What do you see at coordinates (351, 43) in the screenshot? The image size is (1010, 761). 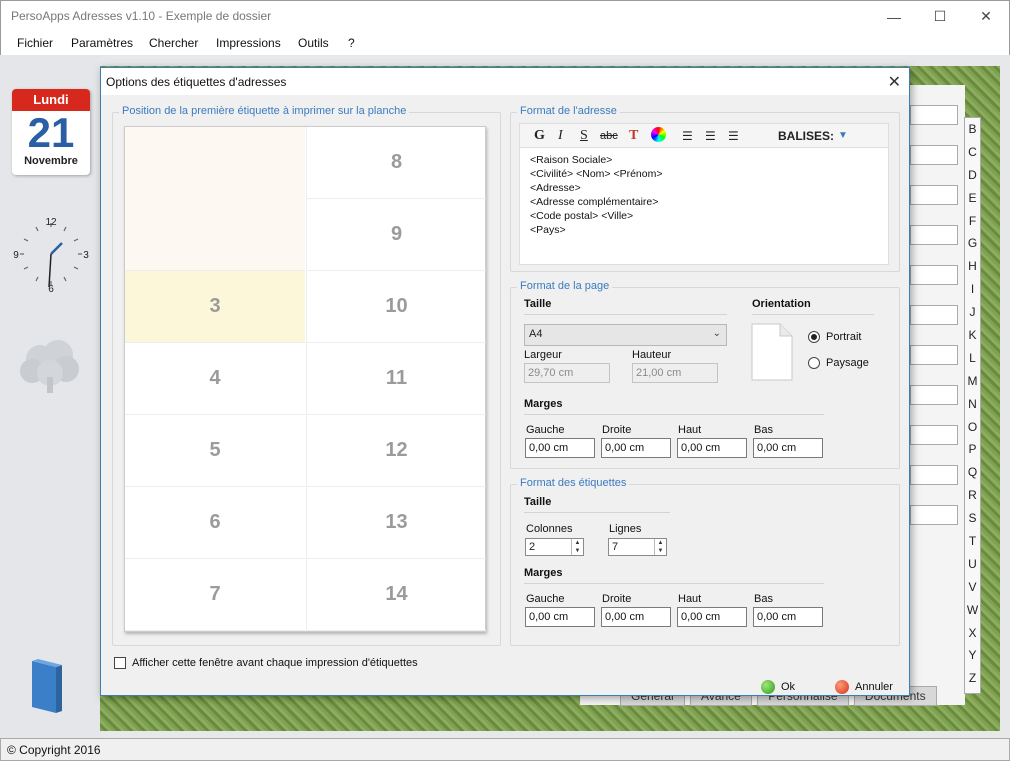 I see `menu-help: ?` at bounding box center [351, 43].